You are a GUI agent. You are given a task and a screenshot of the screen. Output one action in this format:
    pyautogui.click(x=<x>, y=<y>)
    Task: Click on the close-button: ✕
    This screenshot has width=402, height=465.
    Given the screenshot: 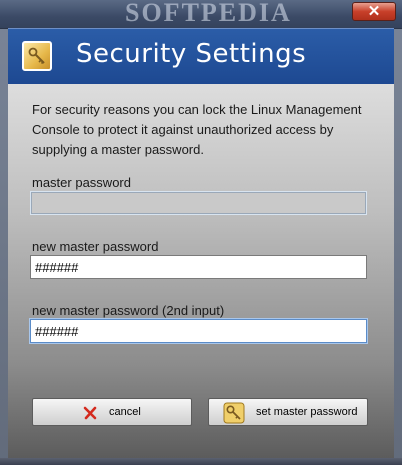 What is the action you would take?
    pyautogui.click(x=374, y=11)
    